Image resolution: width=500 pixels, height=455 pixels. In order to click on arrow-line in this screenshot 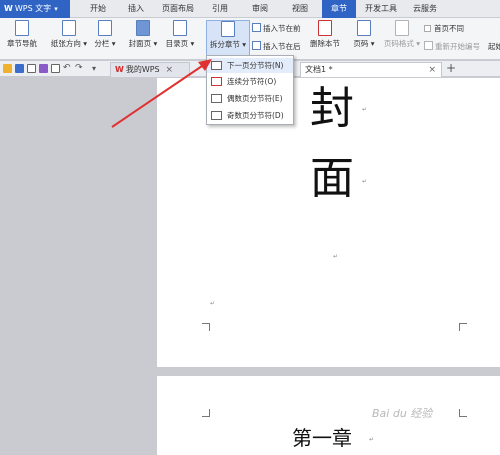, I will do `click(158, 95)`.